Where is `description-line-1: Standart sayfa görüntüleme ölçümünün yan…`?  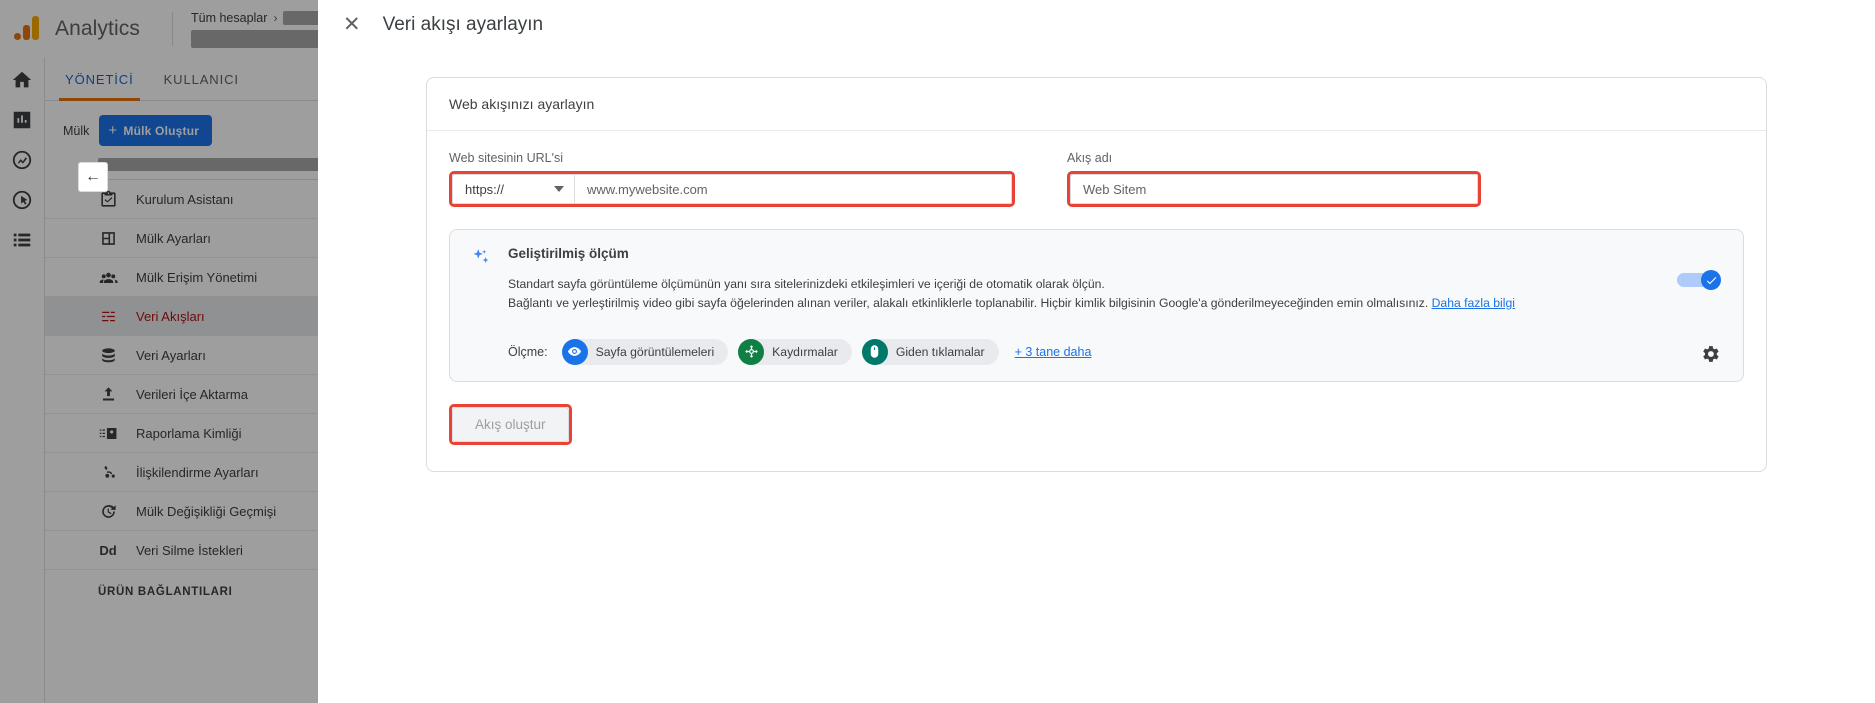
description-line-1: Standart sayfa görüntüleme ölçümünün yan… is located at coordinates (806, 284).